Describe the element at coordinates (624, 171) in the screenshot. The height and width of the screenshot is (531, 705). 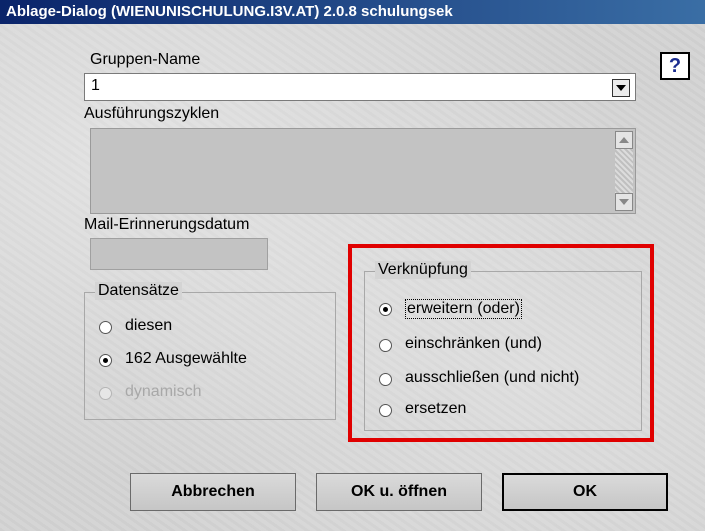
I see `vertical-scrollbar` at that location.